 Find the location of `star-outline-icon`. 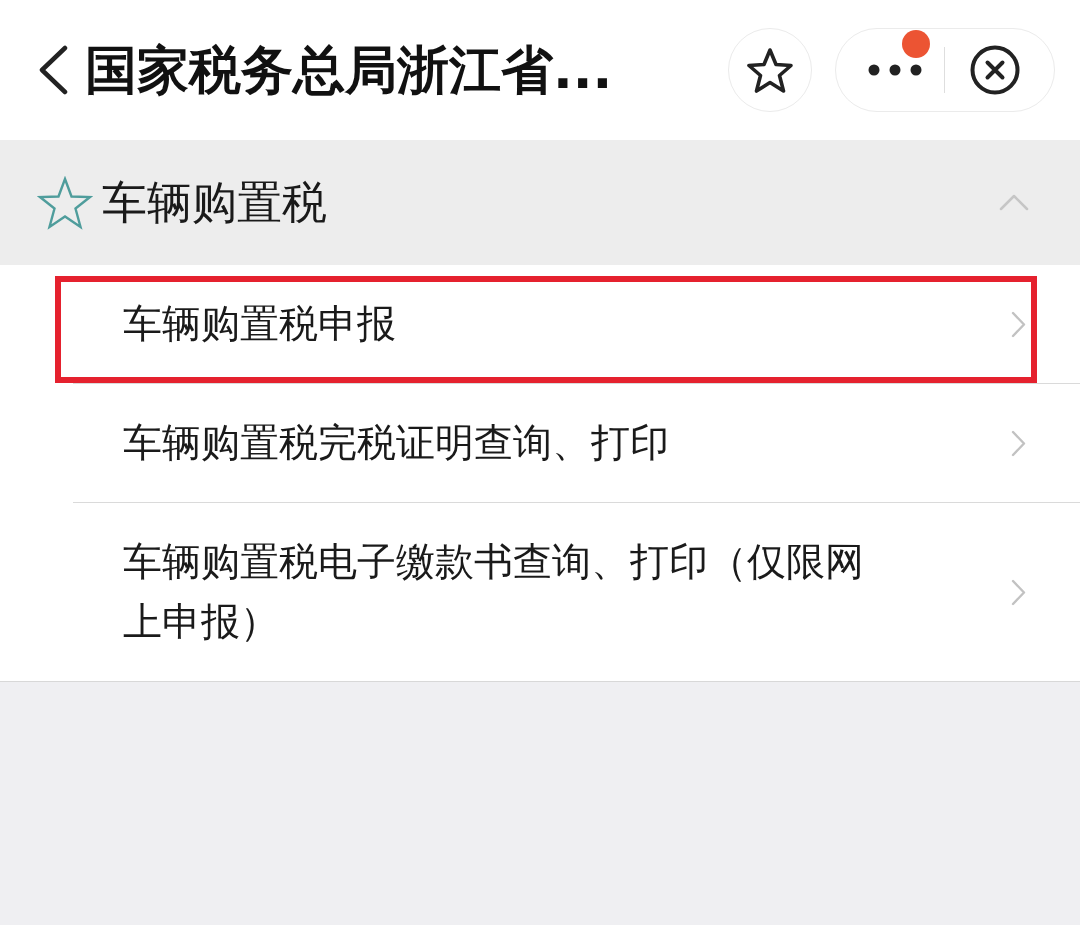

star-outline-icon is located at coordinates (65, 202).